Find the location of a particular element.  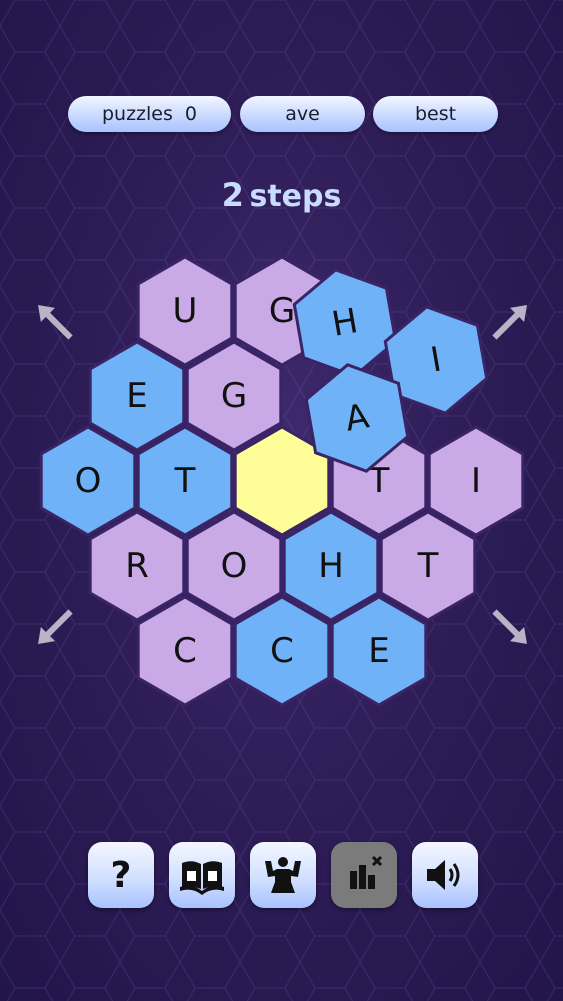

hex-tile: G is located at coordinates (234, 396).